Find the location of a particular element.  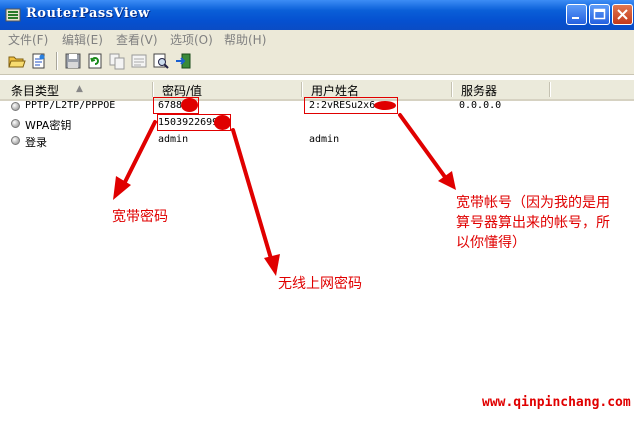

annotation-broadband-account: 以你懂得） is located at coordinates (491, 243).